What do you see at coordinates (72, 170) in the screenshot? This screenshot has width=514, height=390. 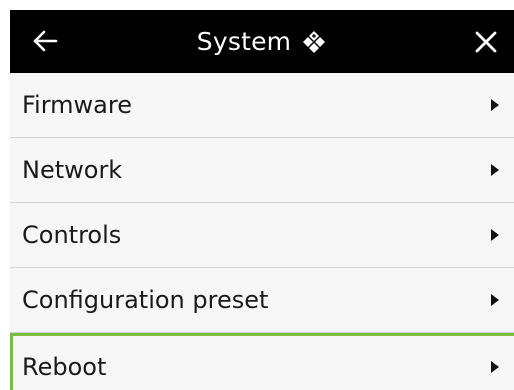 I see `menu-item-label: Network` at bounding box center [72, 170].